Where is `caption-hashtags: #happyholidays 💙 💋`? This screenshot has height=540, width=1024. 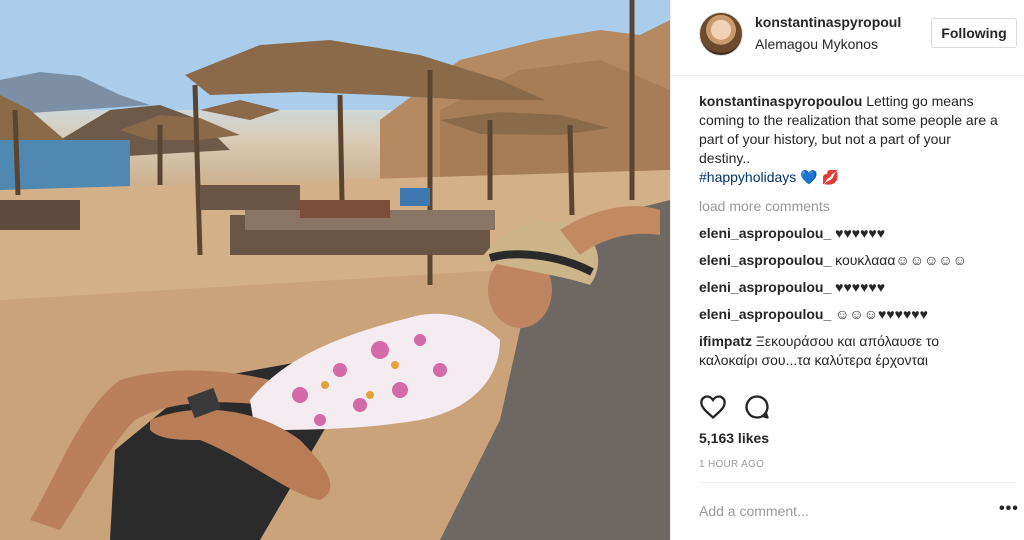 caption-hashtags: #happyholidays 💙 💋 is located at coordinates (849, 177).